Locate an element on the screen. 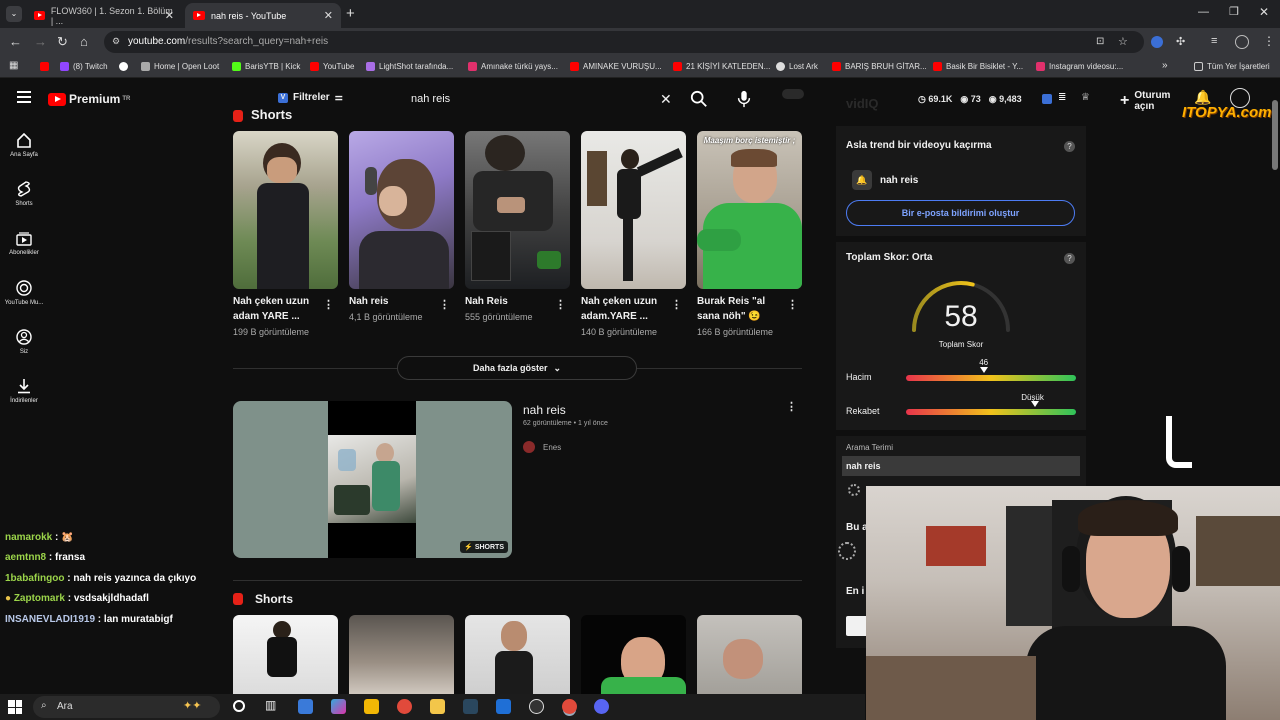 The image size is (1280, 720). copilot-icon is located at coordinates (338, 706).